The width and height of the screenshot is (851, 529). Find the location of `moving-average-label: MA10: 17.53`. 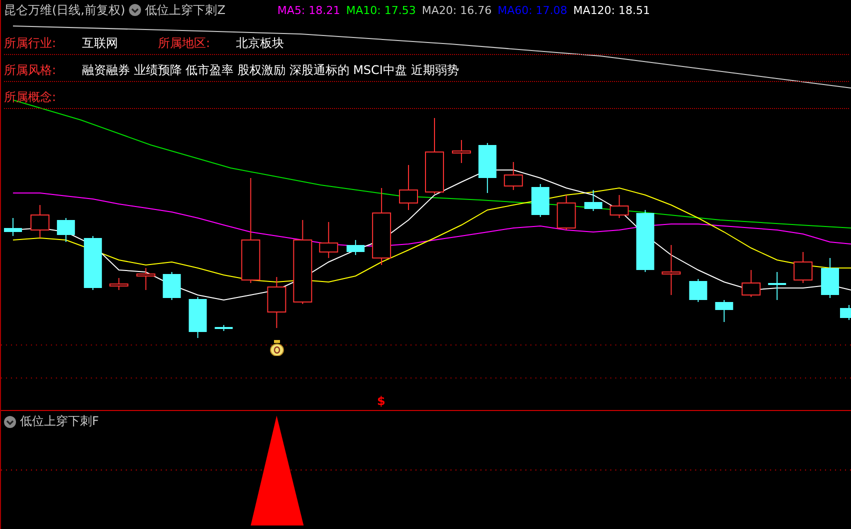

moving-average-label: MA10: 17.53 is located at coordinates (381, 10).